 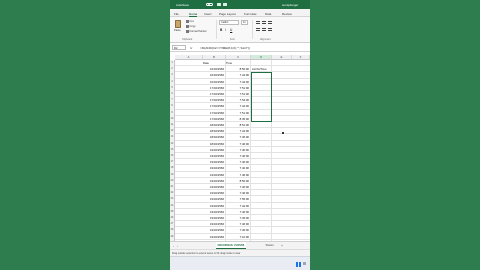 I want to click on windows-logo-icon, so click(x=298, y=264).